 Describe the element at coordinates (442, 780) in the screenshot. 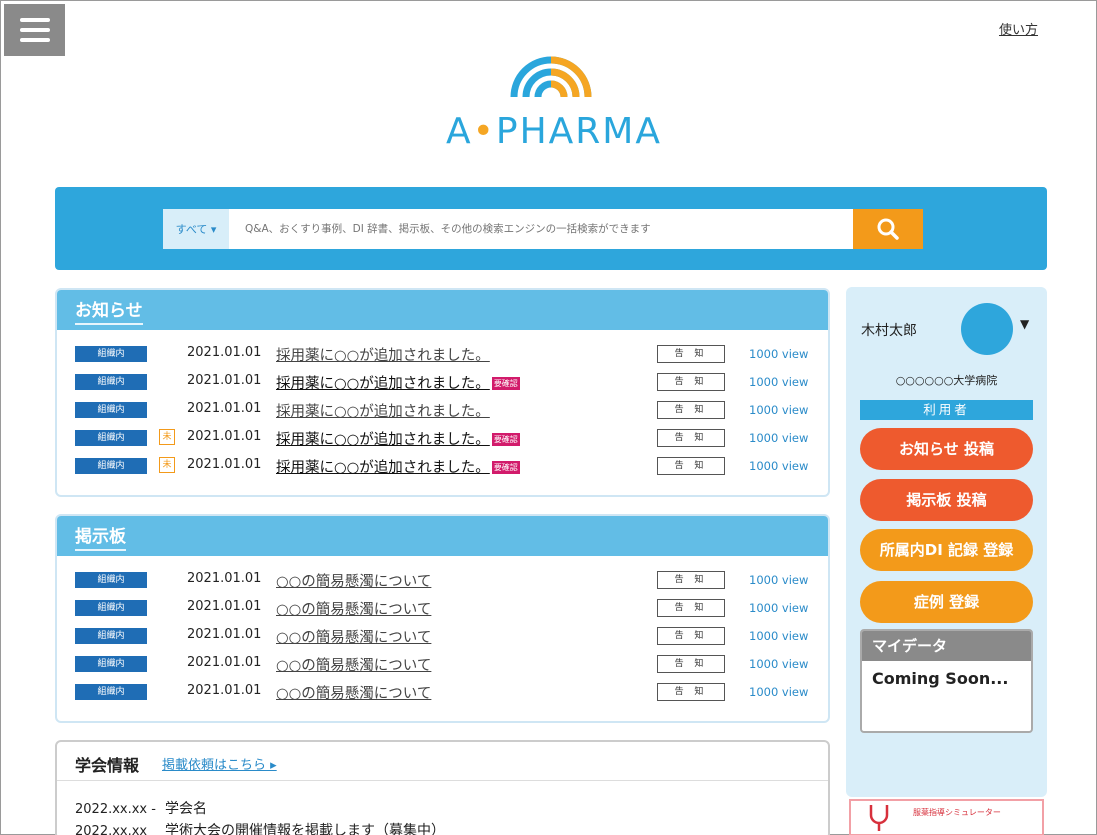

I see `divider` at that location.